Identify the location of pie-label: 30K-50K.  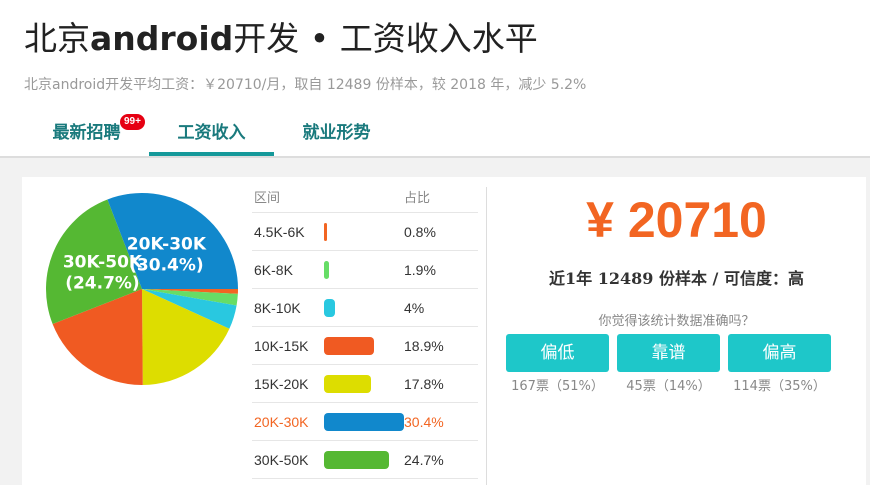
(103, 263).